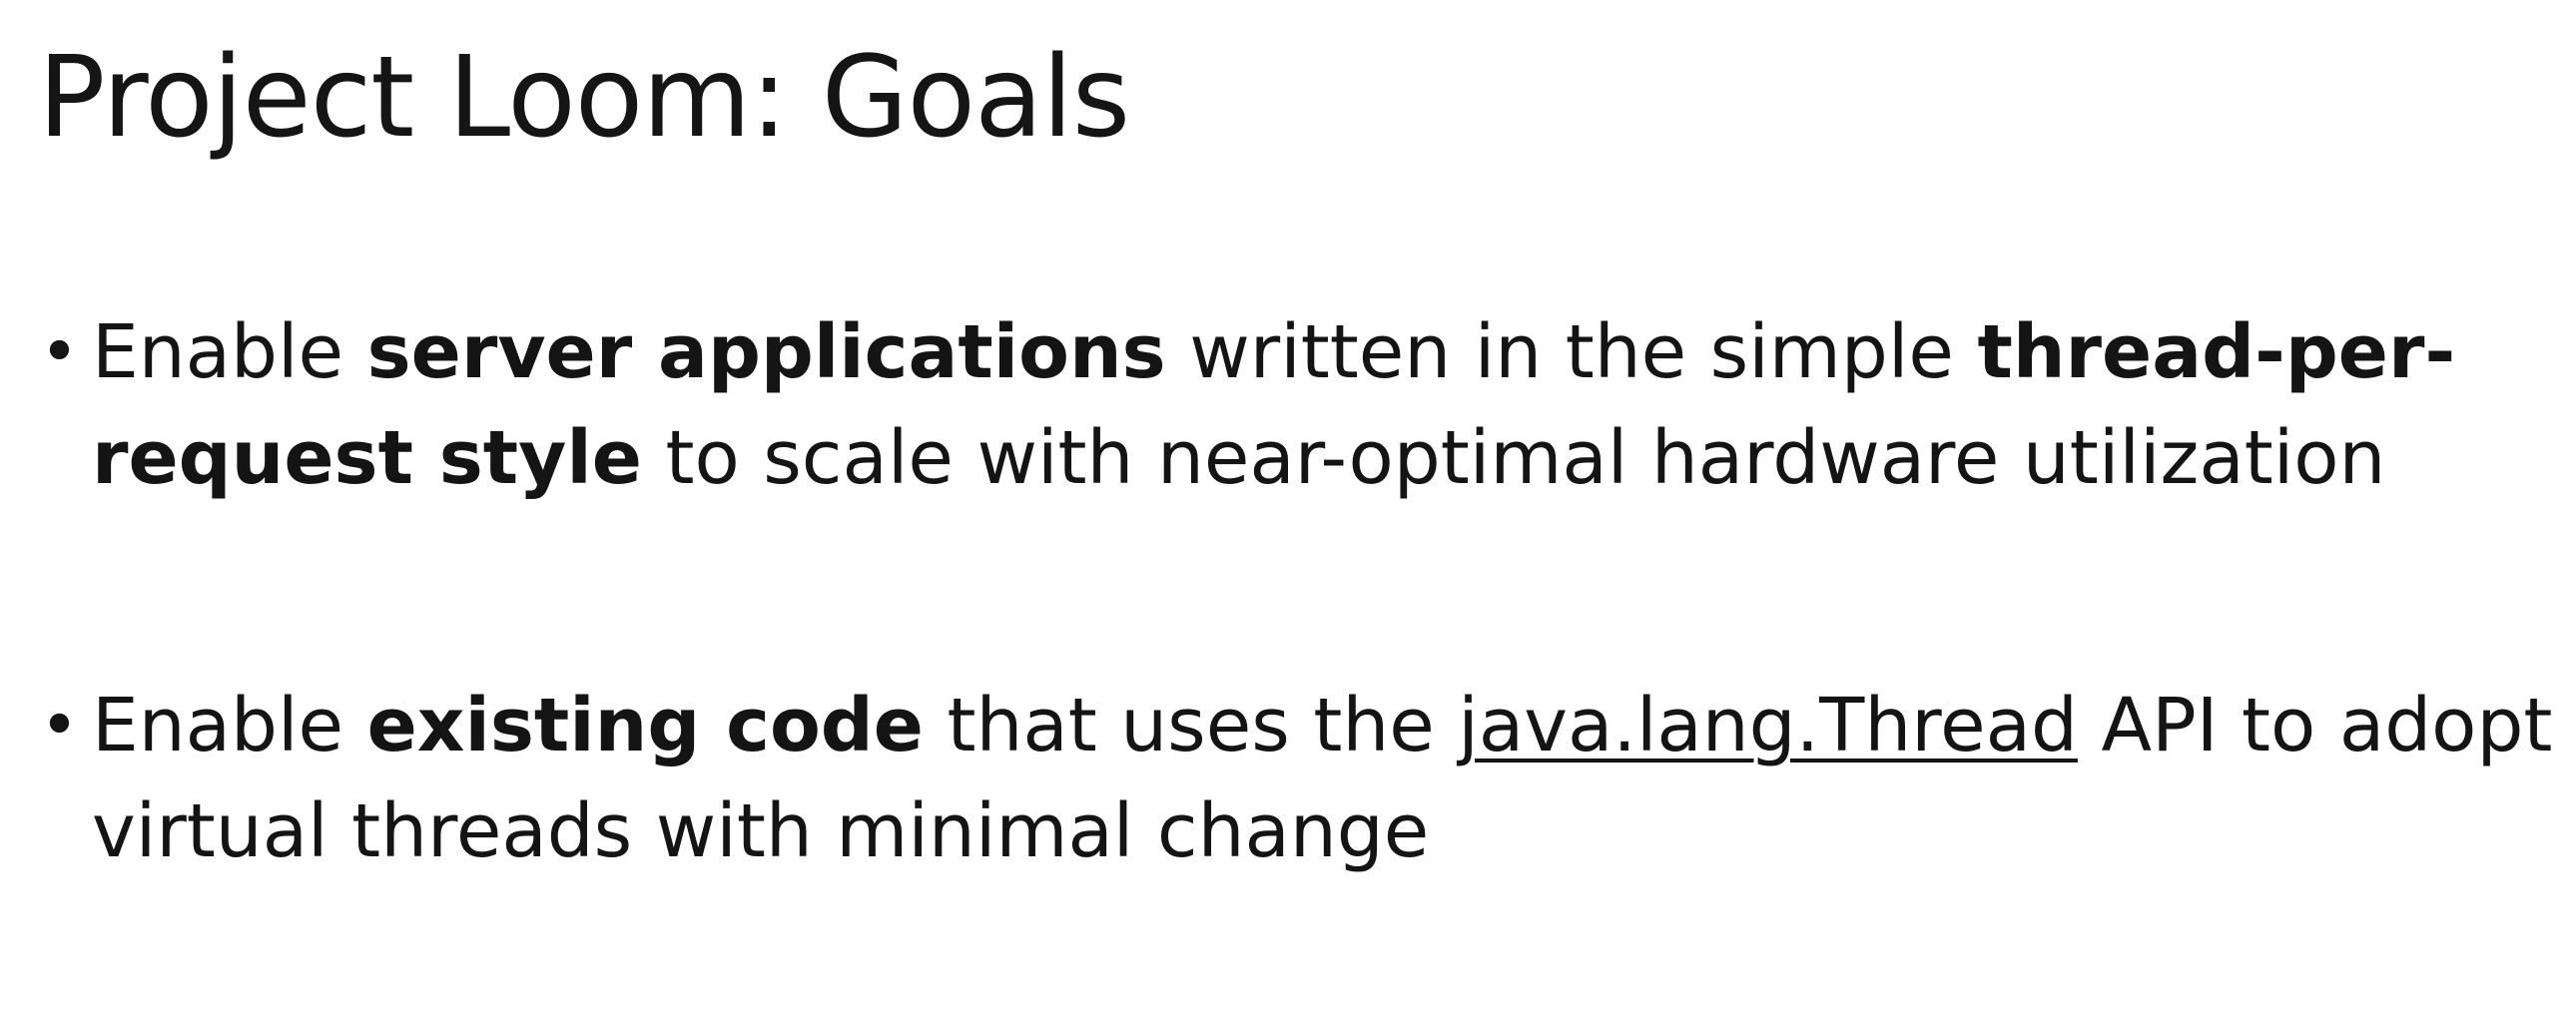 The width and height of the screenshot is (2576, 1018). I want to click on slide-title: Project Loom: Goals, so click(584, 98).